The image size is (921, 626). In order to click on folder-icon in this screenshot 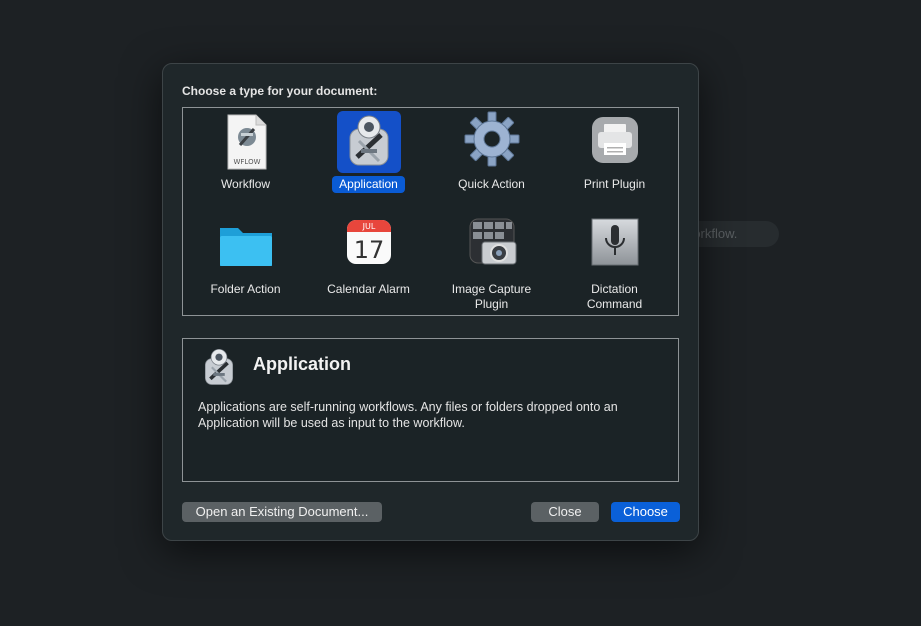, I will do `click(246, 247)`.